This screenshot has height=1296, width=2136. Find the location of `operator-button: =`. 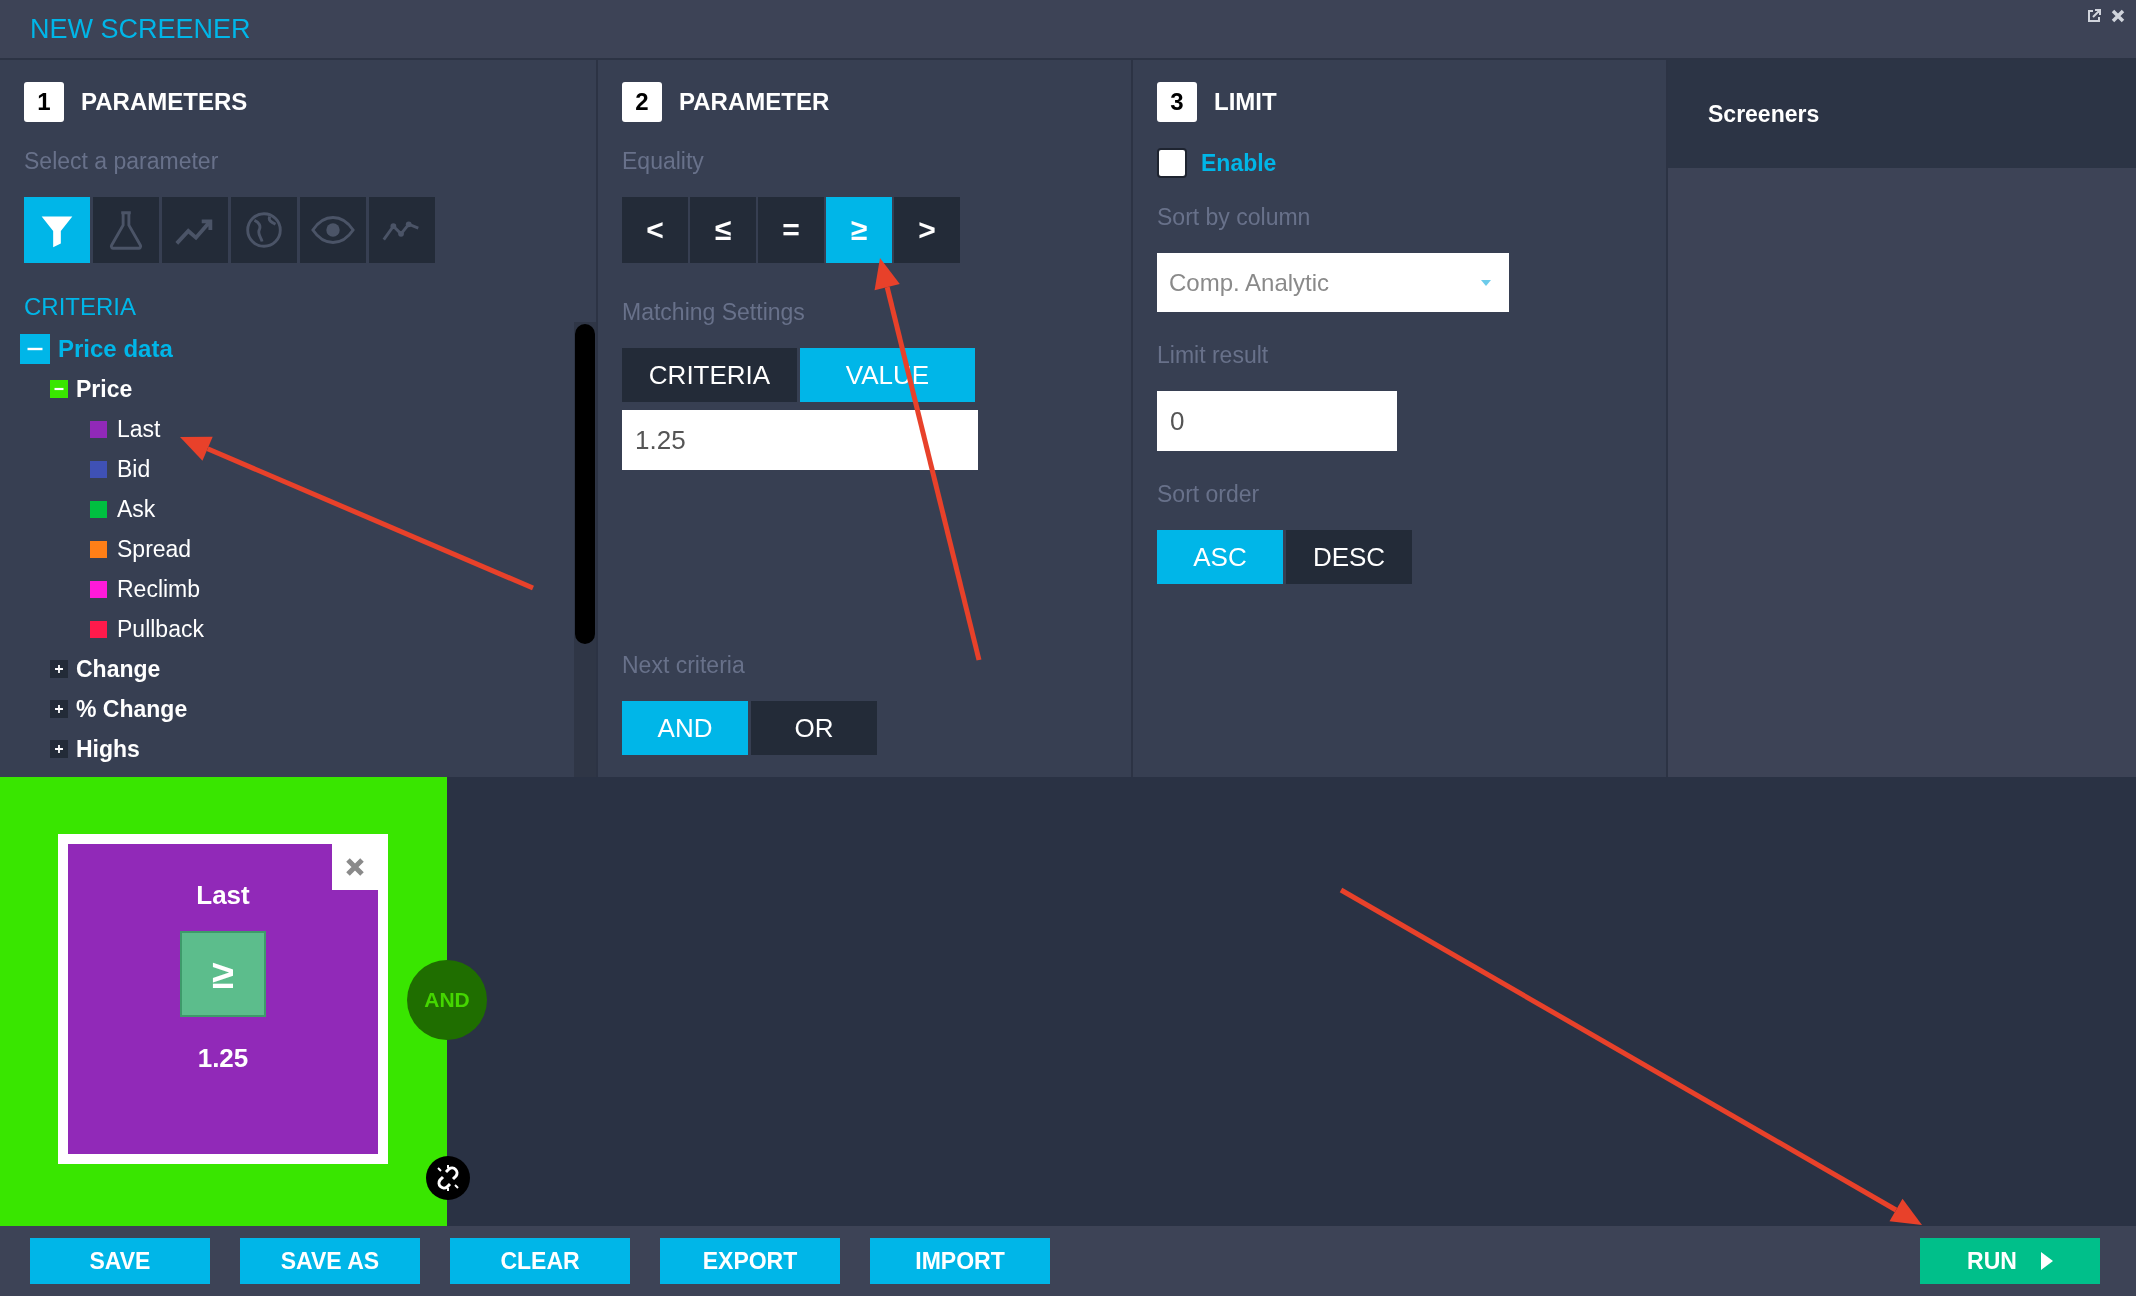

operator-button: = is located at coordinates (791, 230).